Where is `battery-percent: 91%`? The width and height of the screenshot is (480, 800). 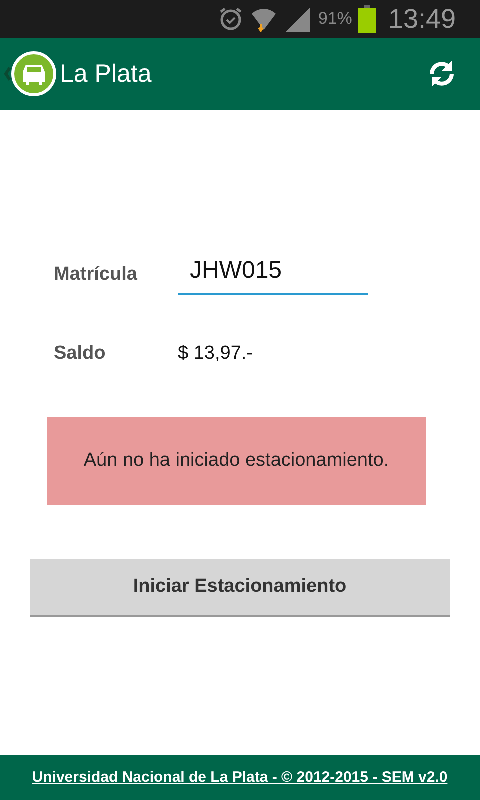 battery-percent: 91% is located at coordinates (335, 19).